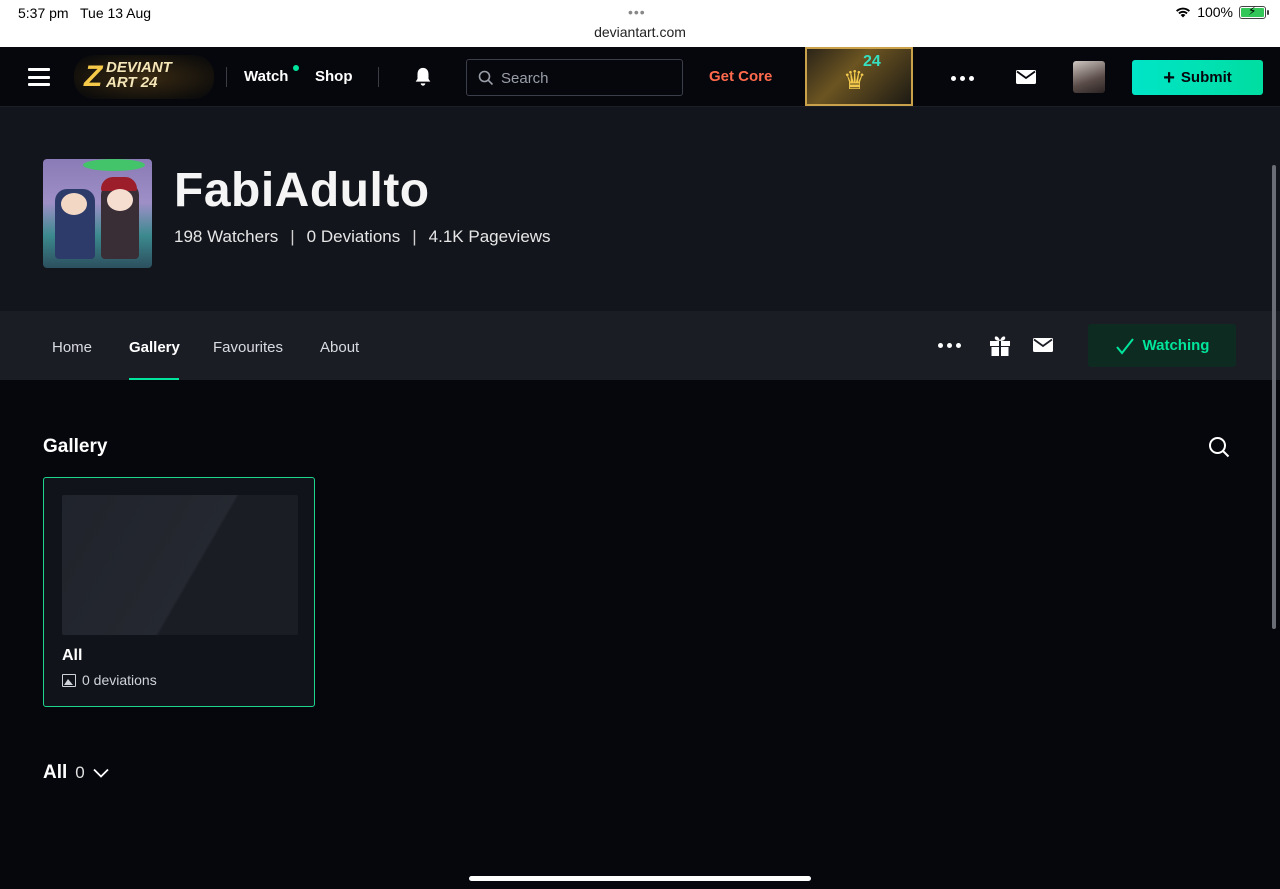 The height and width of the screenshot is (889, 1280). I want to click on gallery-folder-all: All 0 deviations, so click(179, 592).